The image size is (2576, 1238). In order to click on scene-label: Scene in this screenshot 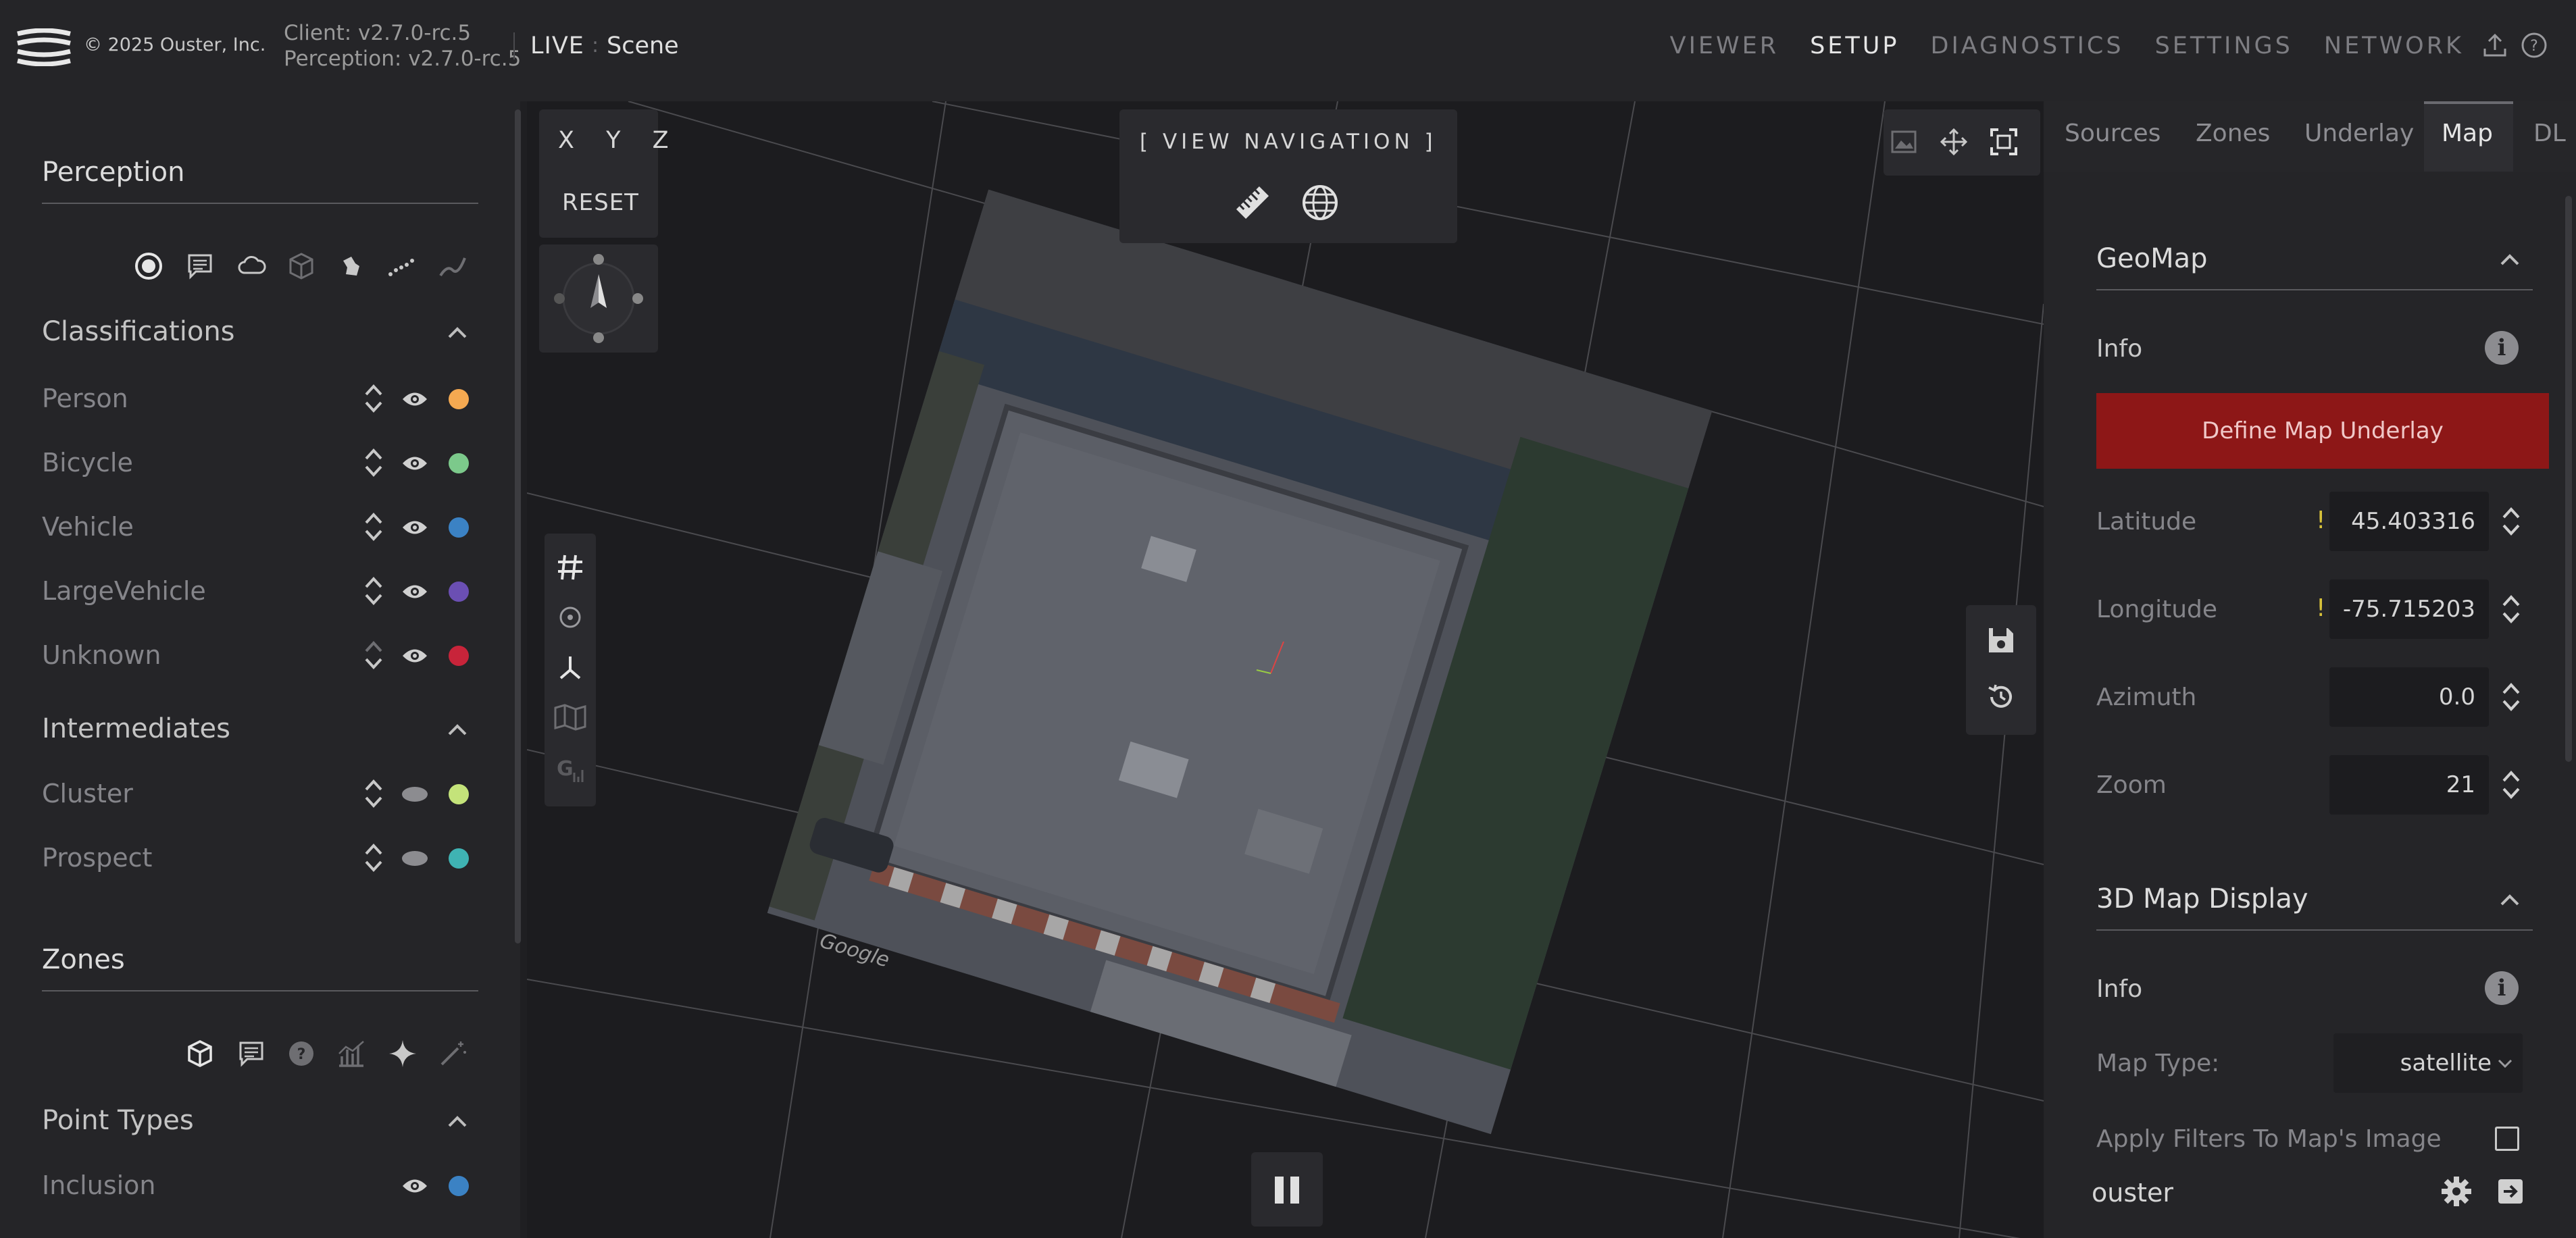, I will do `click(643, 45)`.